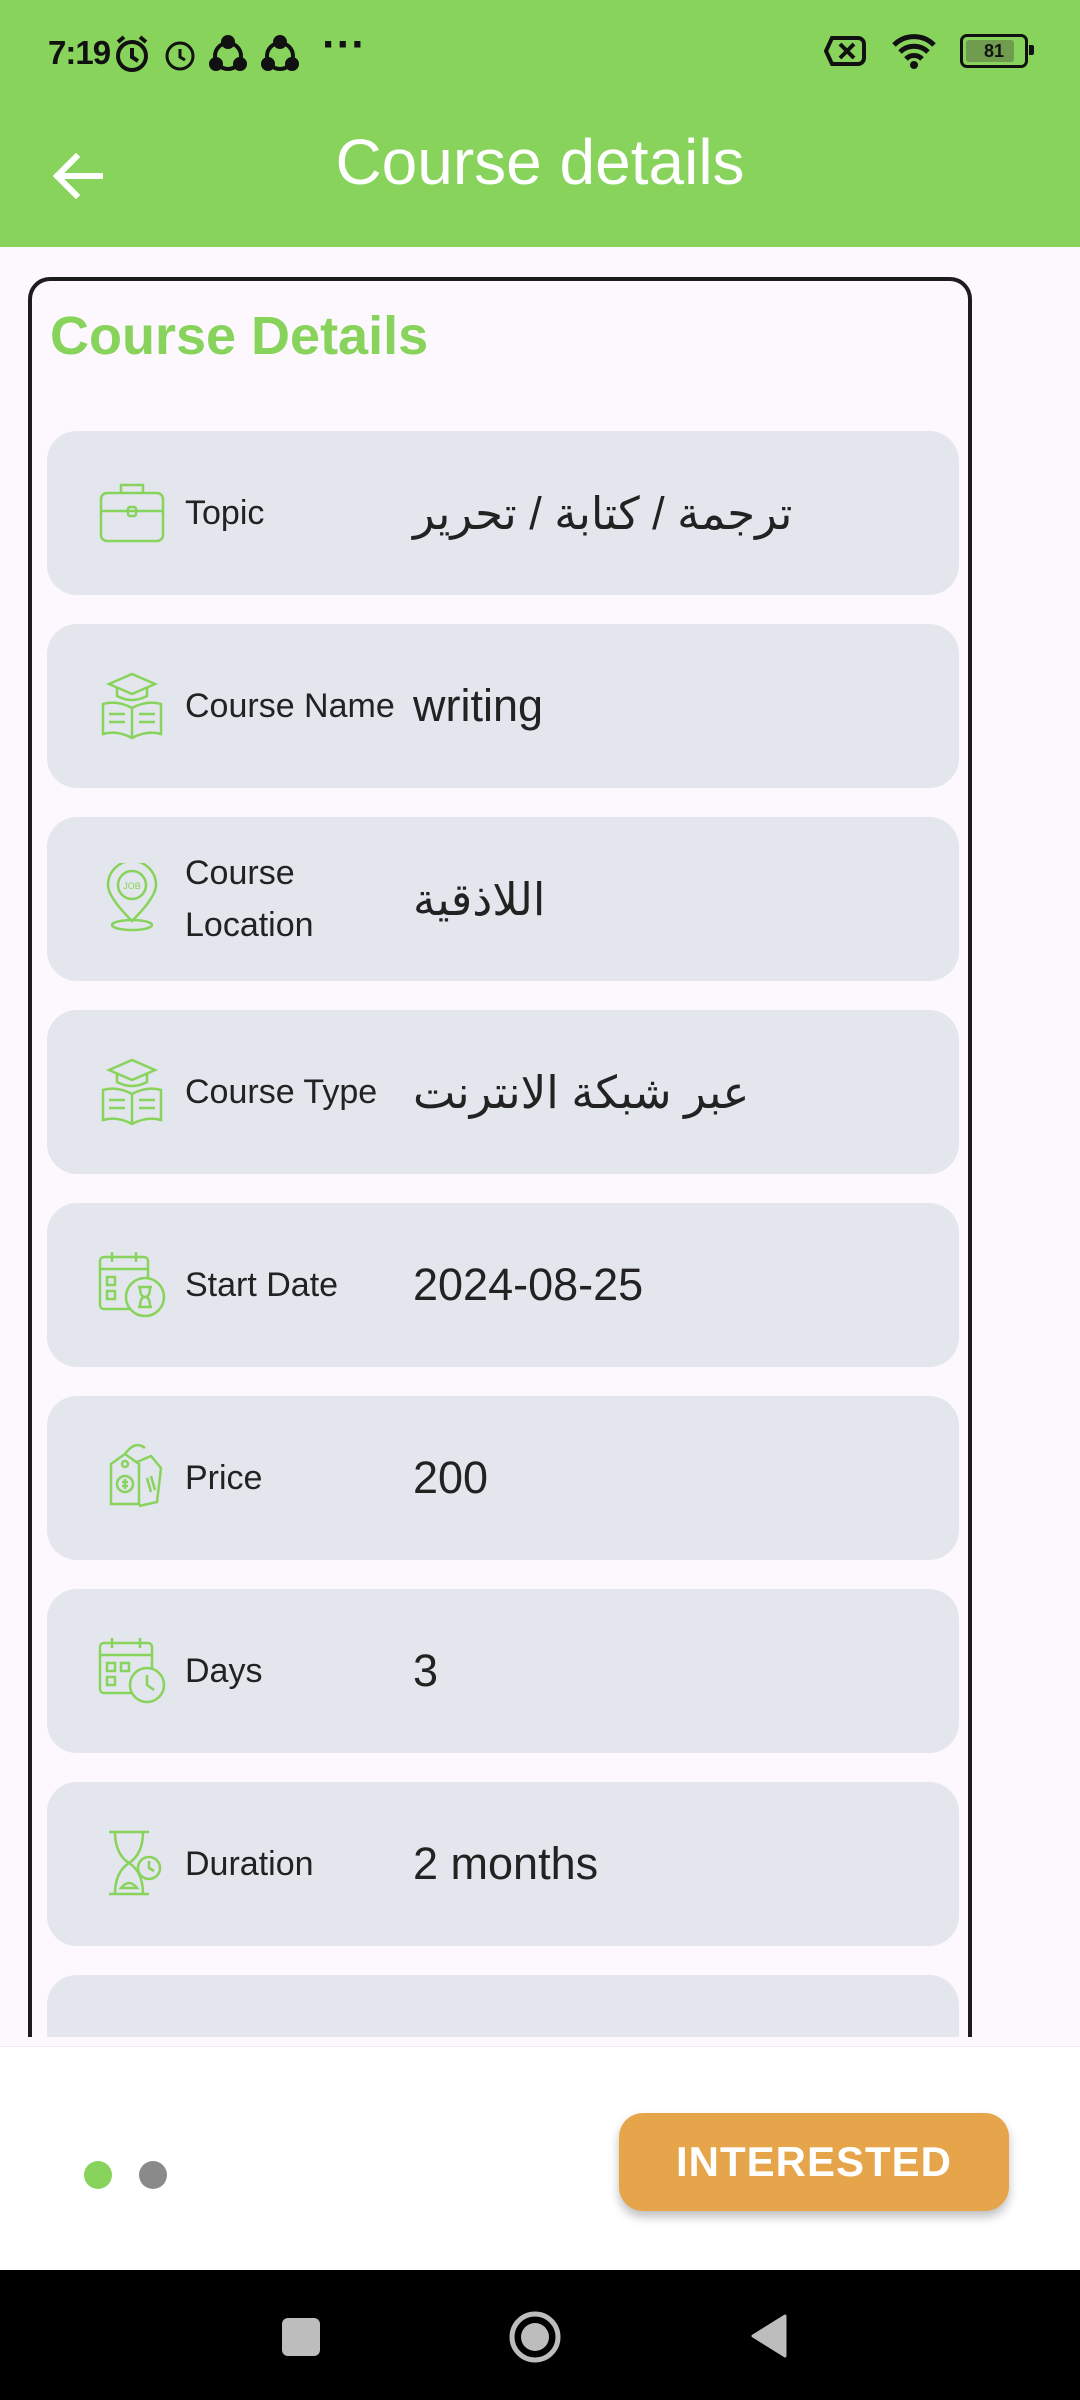  I want to click on detail-label: Days, so click(224, 1671).